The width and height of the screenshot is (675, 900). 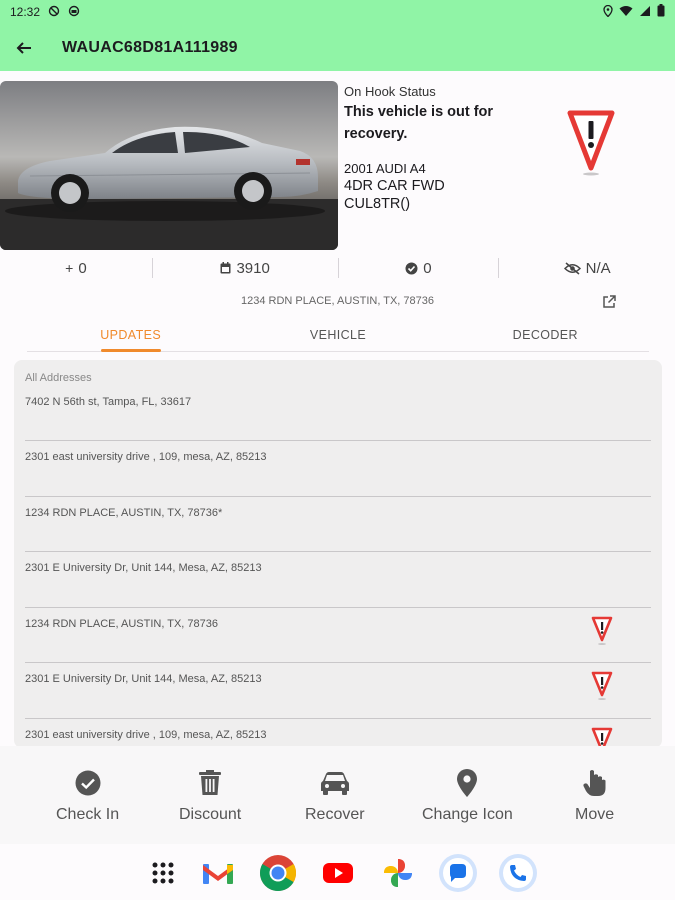 What do you see at coordinates (218, 873) in the screenshot?
I see `gmail-icon` at bounding box center [218, 873].